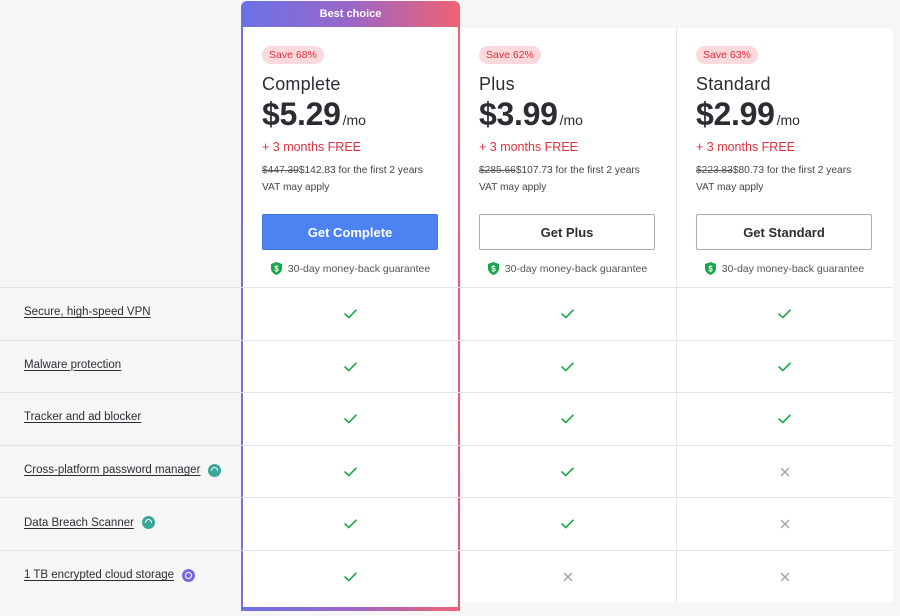 This screenshot has height=616, width=900. I want to click on save-badge: Save 62%, so click(510, 55).